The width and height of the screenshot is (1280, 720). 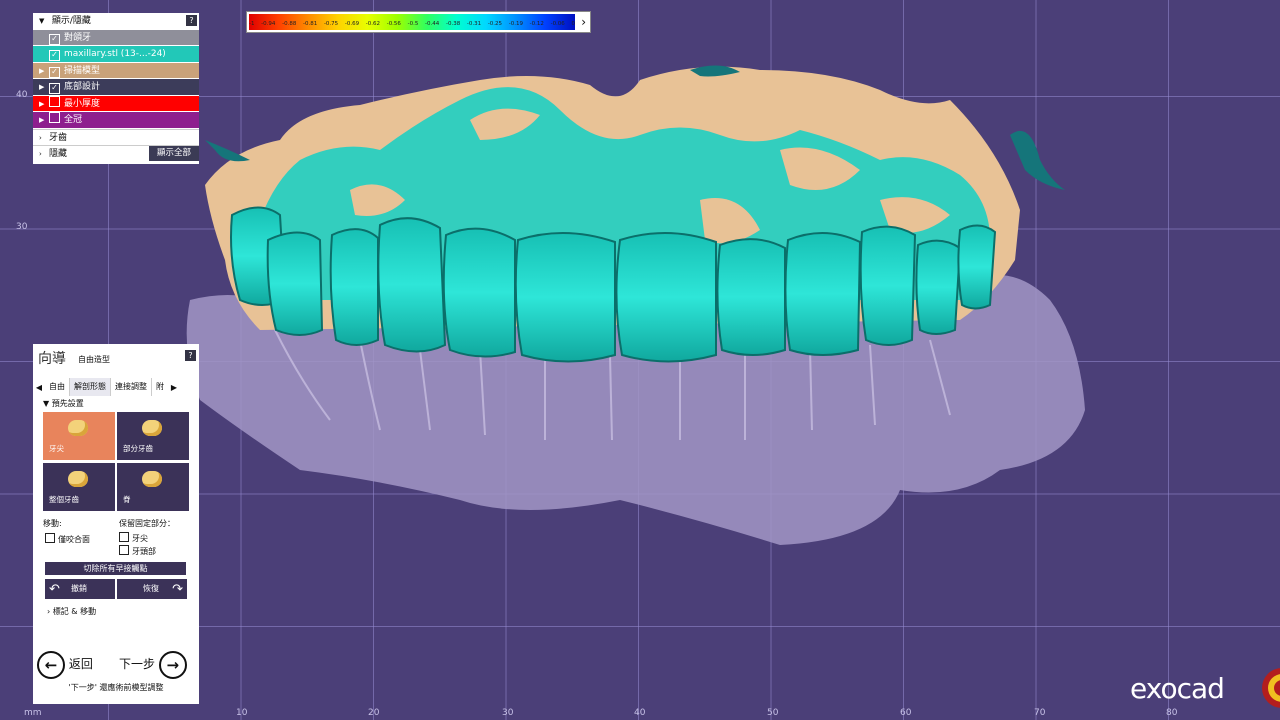 What do you see at coordinates (78, 428) in the screenshot?
I see `cusp-icon` at bounding box center [78, 428].